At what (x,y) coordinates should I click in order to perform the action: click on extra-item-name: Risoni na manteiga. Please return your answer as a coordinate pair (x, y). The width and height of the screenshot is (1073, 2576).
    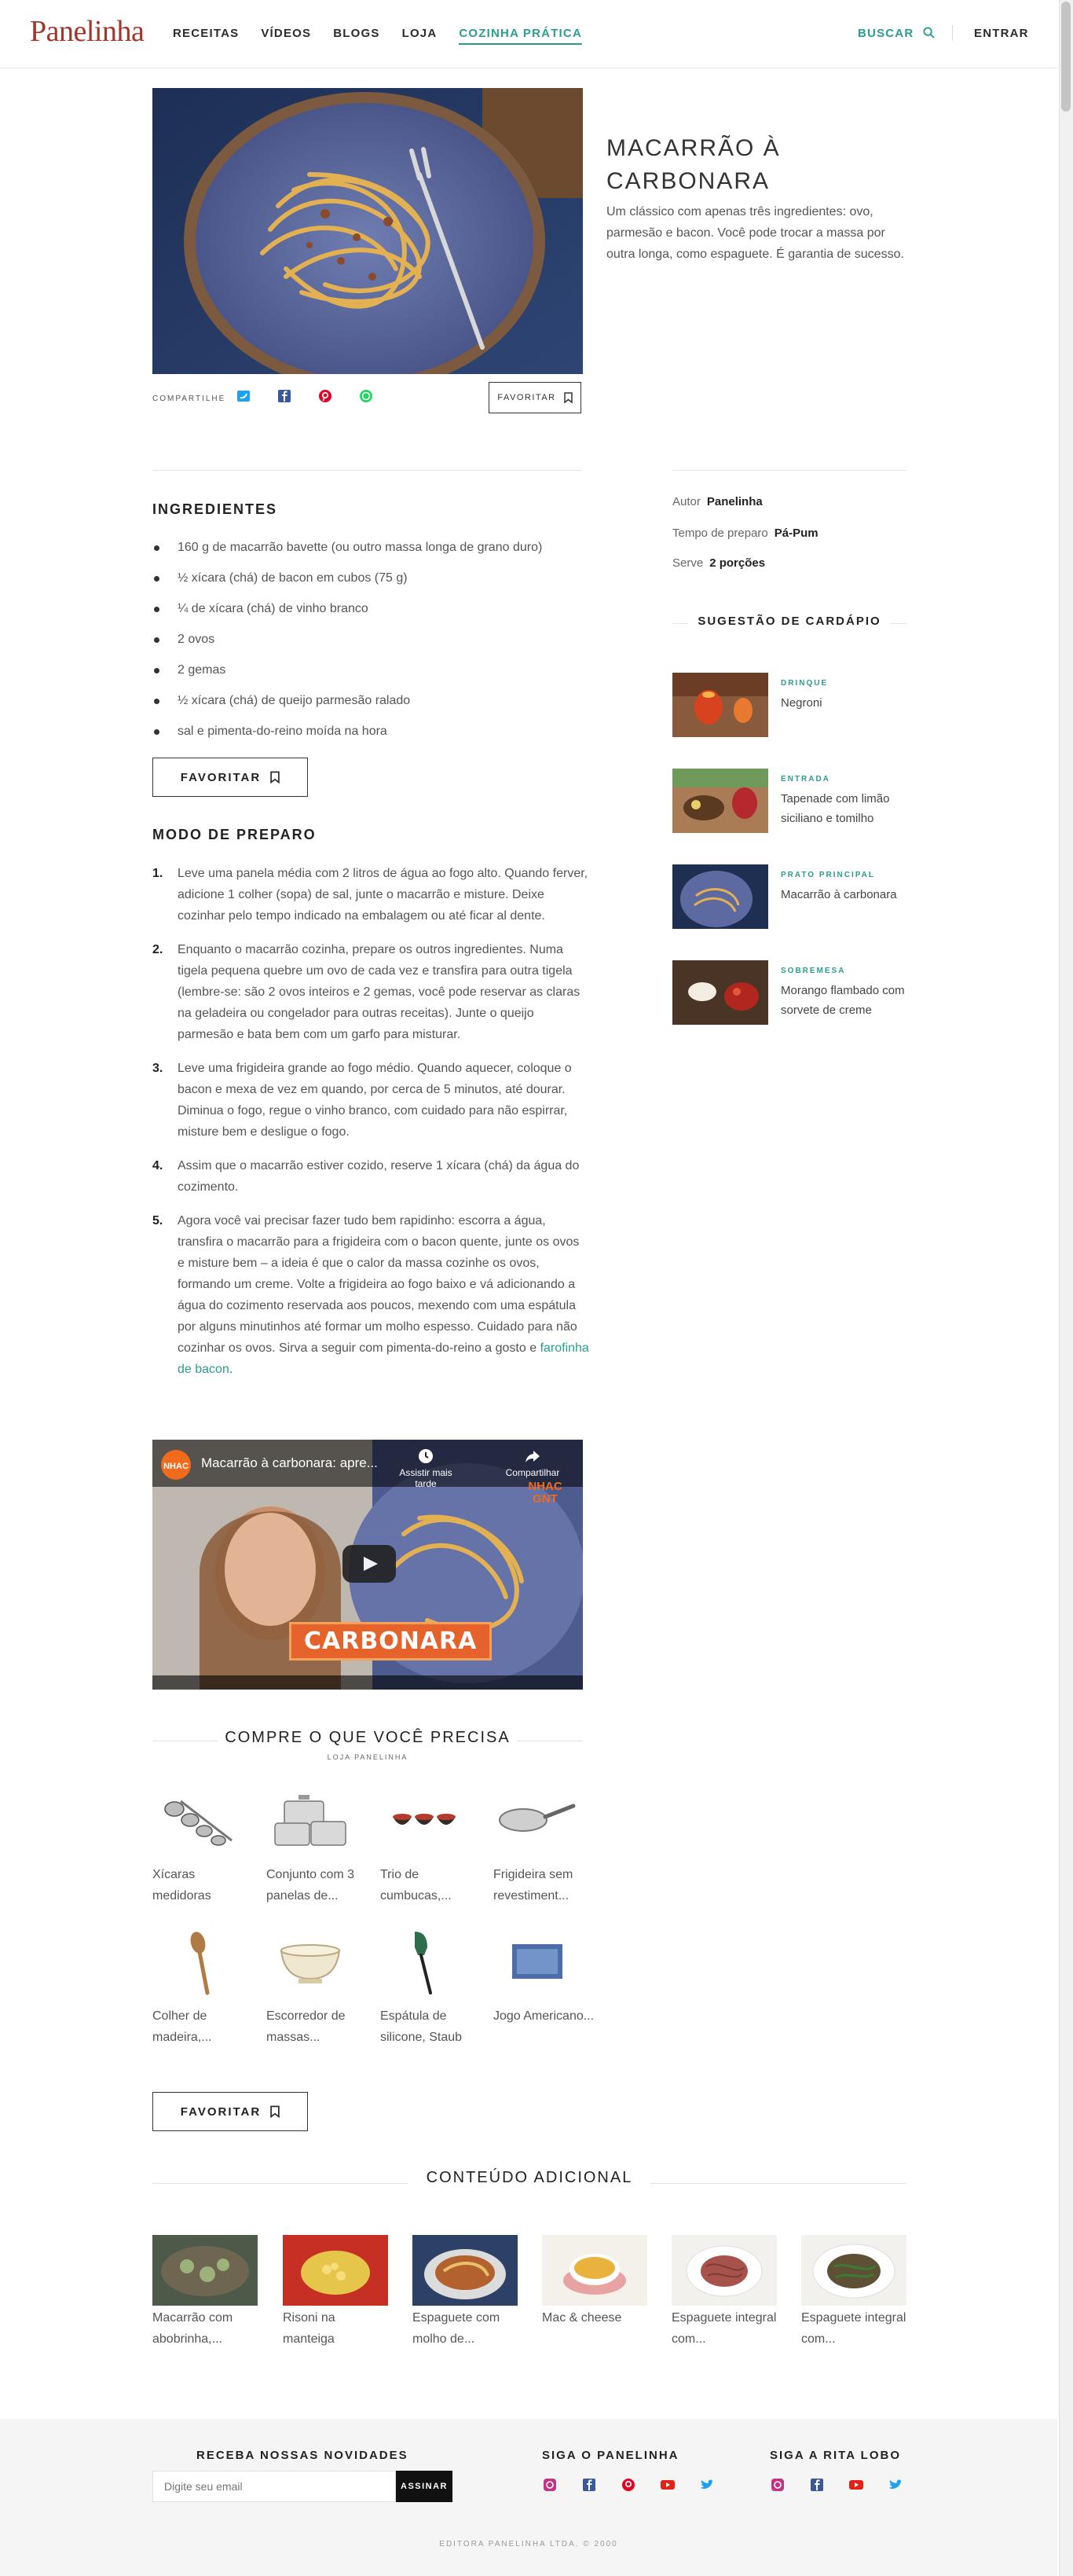
    Looking at the image, I should click on (335, 2328).